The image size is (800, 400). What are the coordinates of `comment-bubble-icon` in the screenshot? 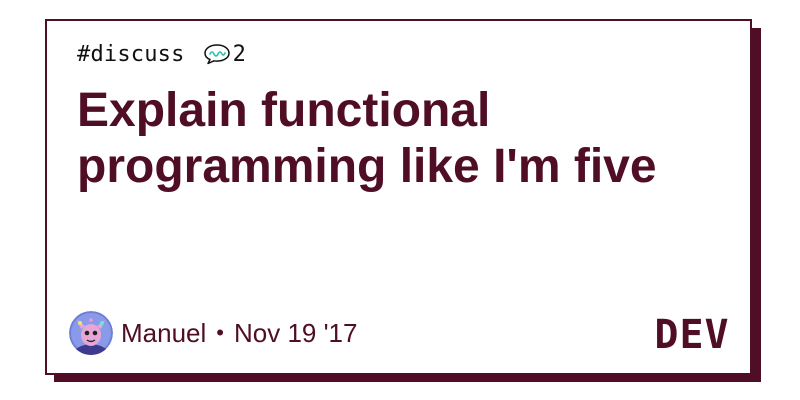 It's located at (216, 54).